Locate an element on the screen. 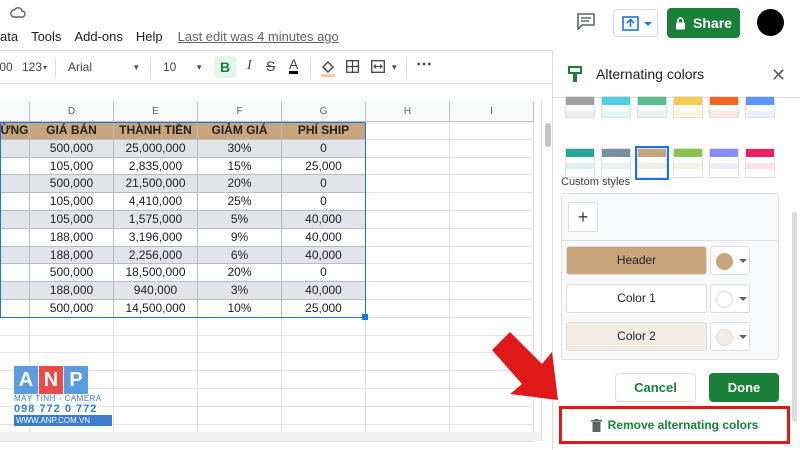  borders-icon is located at coordinates (352, 66).